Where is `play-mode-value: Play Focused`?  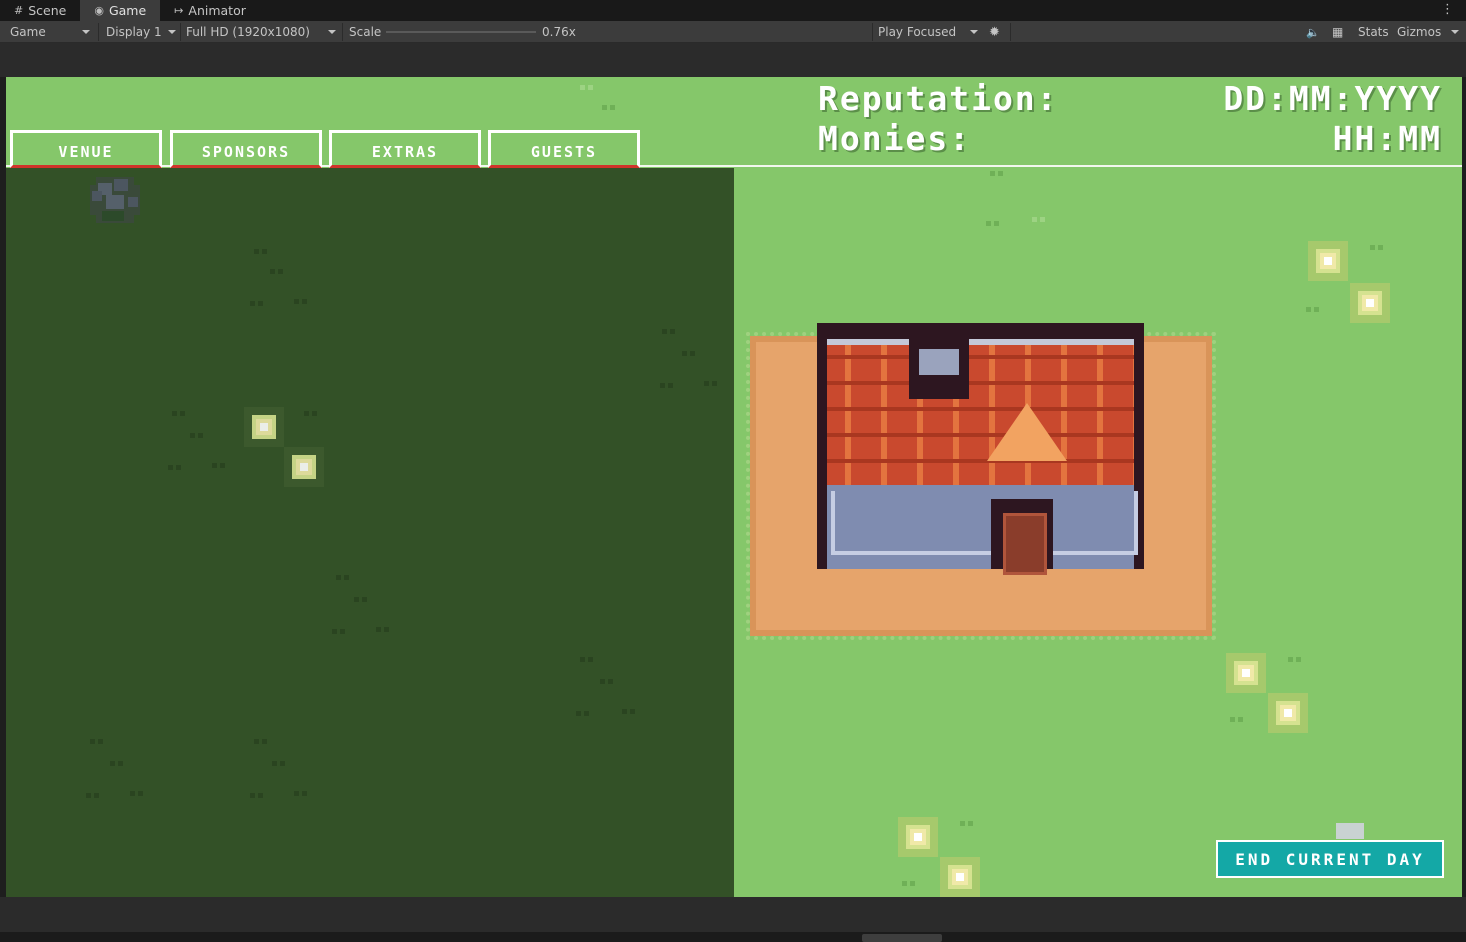 play-mode-value: Play Focused is located at coordinates (917, 32).